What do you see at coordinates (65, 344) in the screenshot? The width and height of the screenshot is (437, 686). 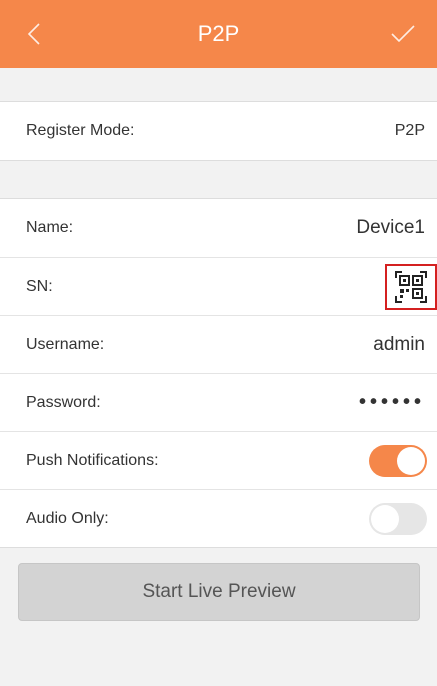 I see `username-label: Username:` at bounding box center [65, 344].